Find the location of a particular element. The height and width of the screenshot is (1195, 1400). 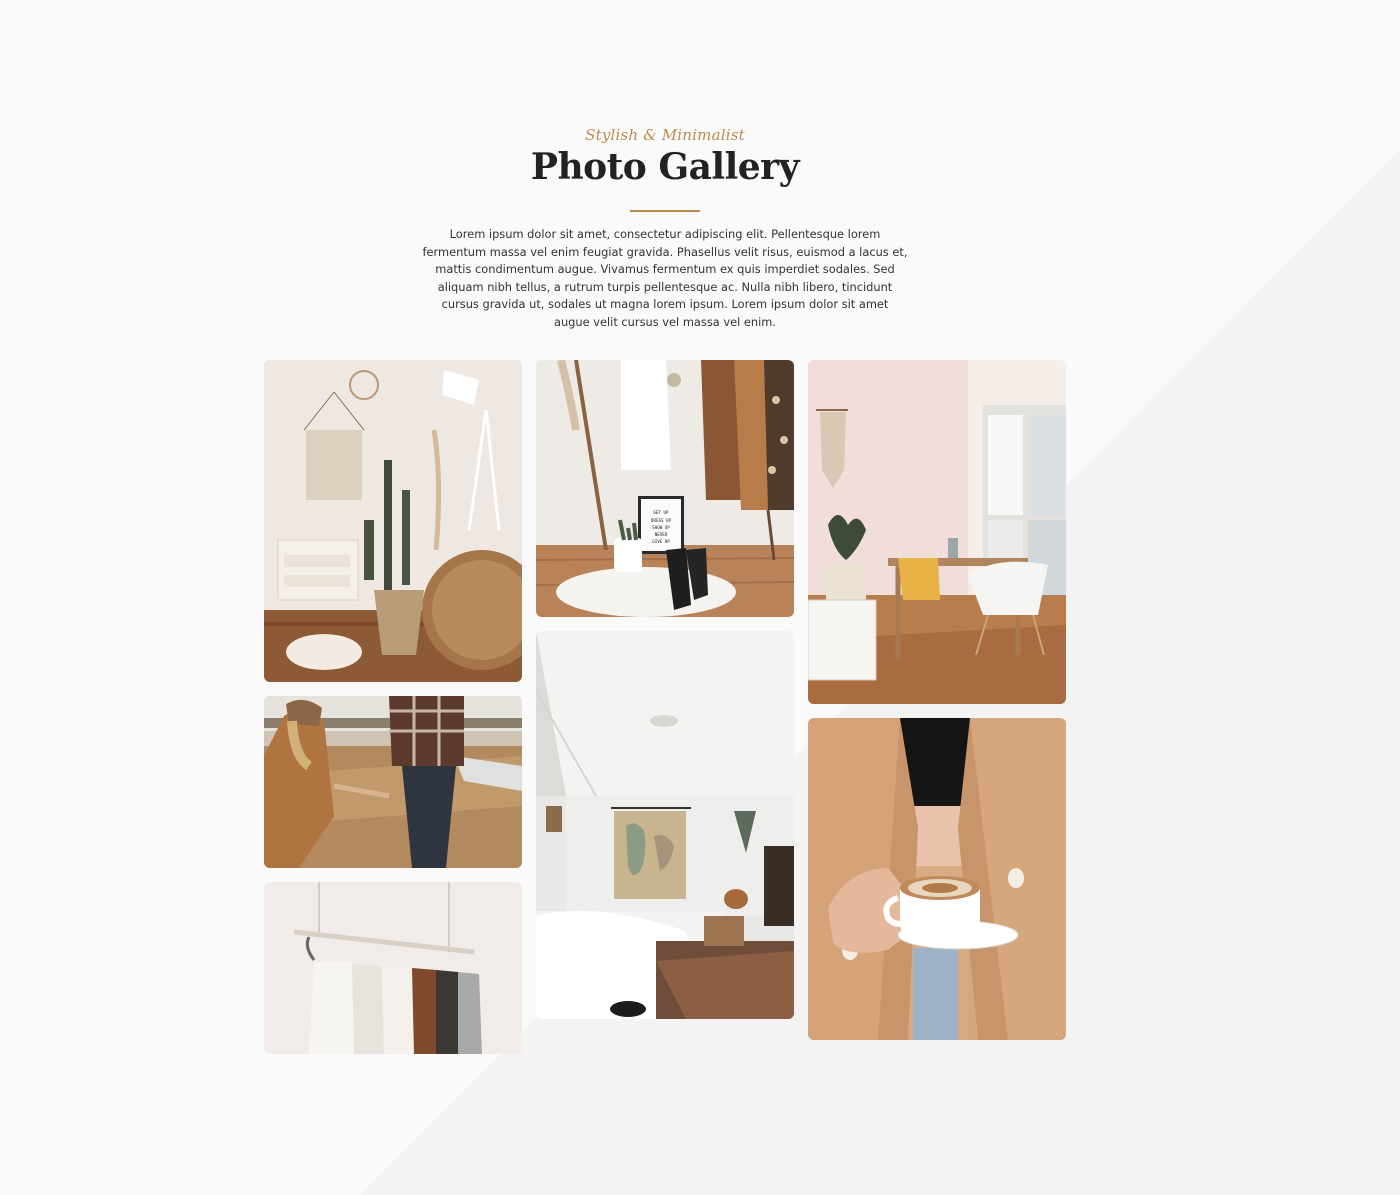

letter-board-line-5: GIVE UP is located at coordinates (661, 541).